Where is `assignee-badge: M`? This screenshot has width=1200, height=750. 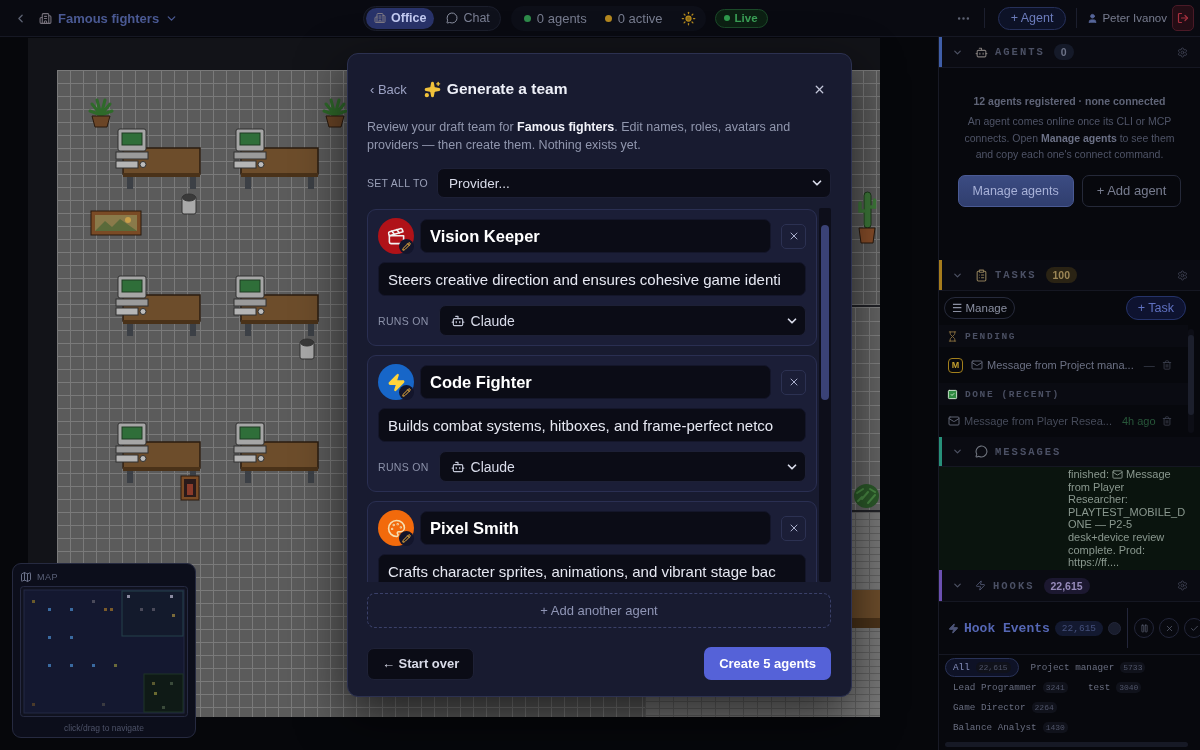 assignee-badge: M is located at coordinates (955, 365).